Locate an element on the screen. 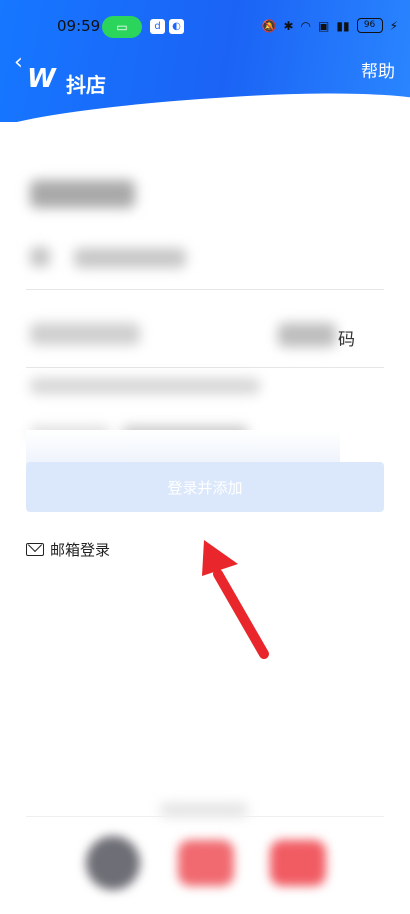 This screenshot has height=914, width=410. status-time: 09:59 is located at coordinates (79, 26).